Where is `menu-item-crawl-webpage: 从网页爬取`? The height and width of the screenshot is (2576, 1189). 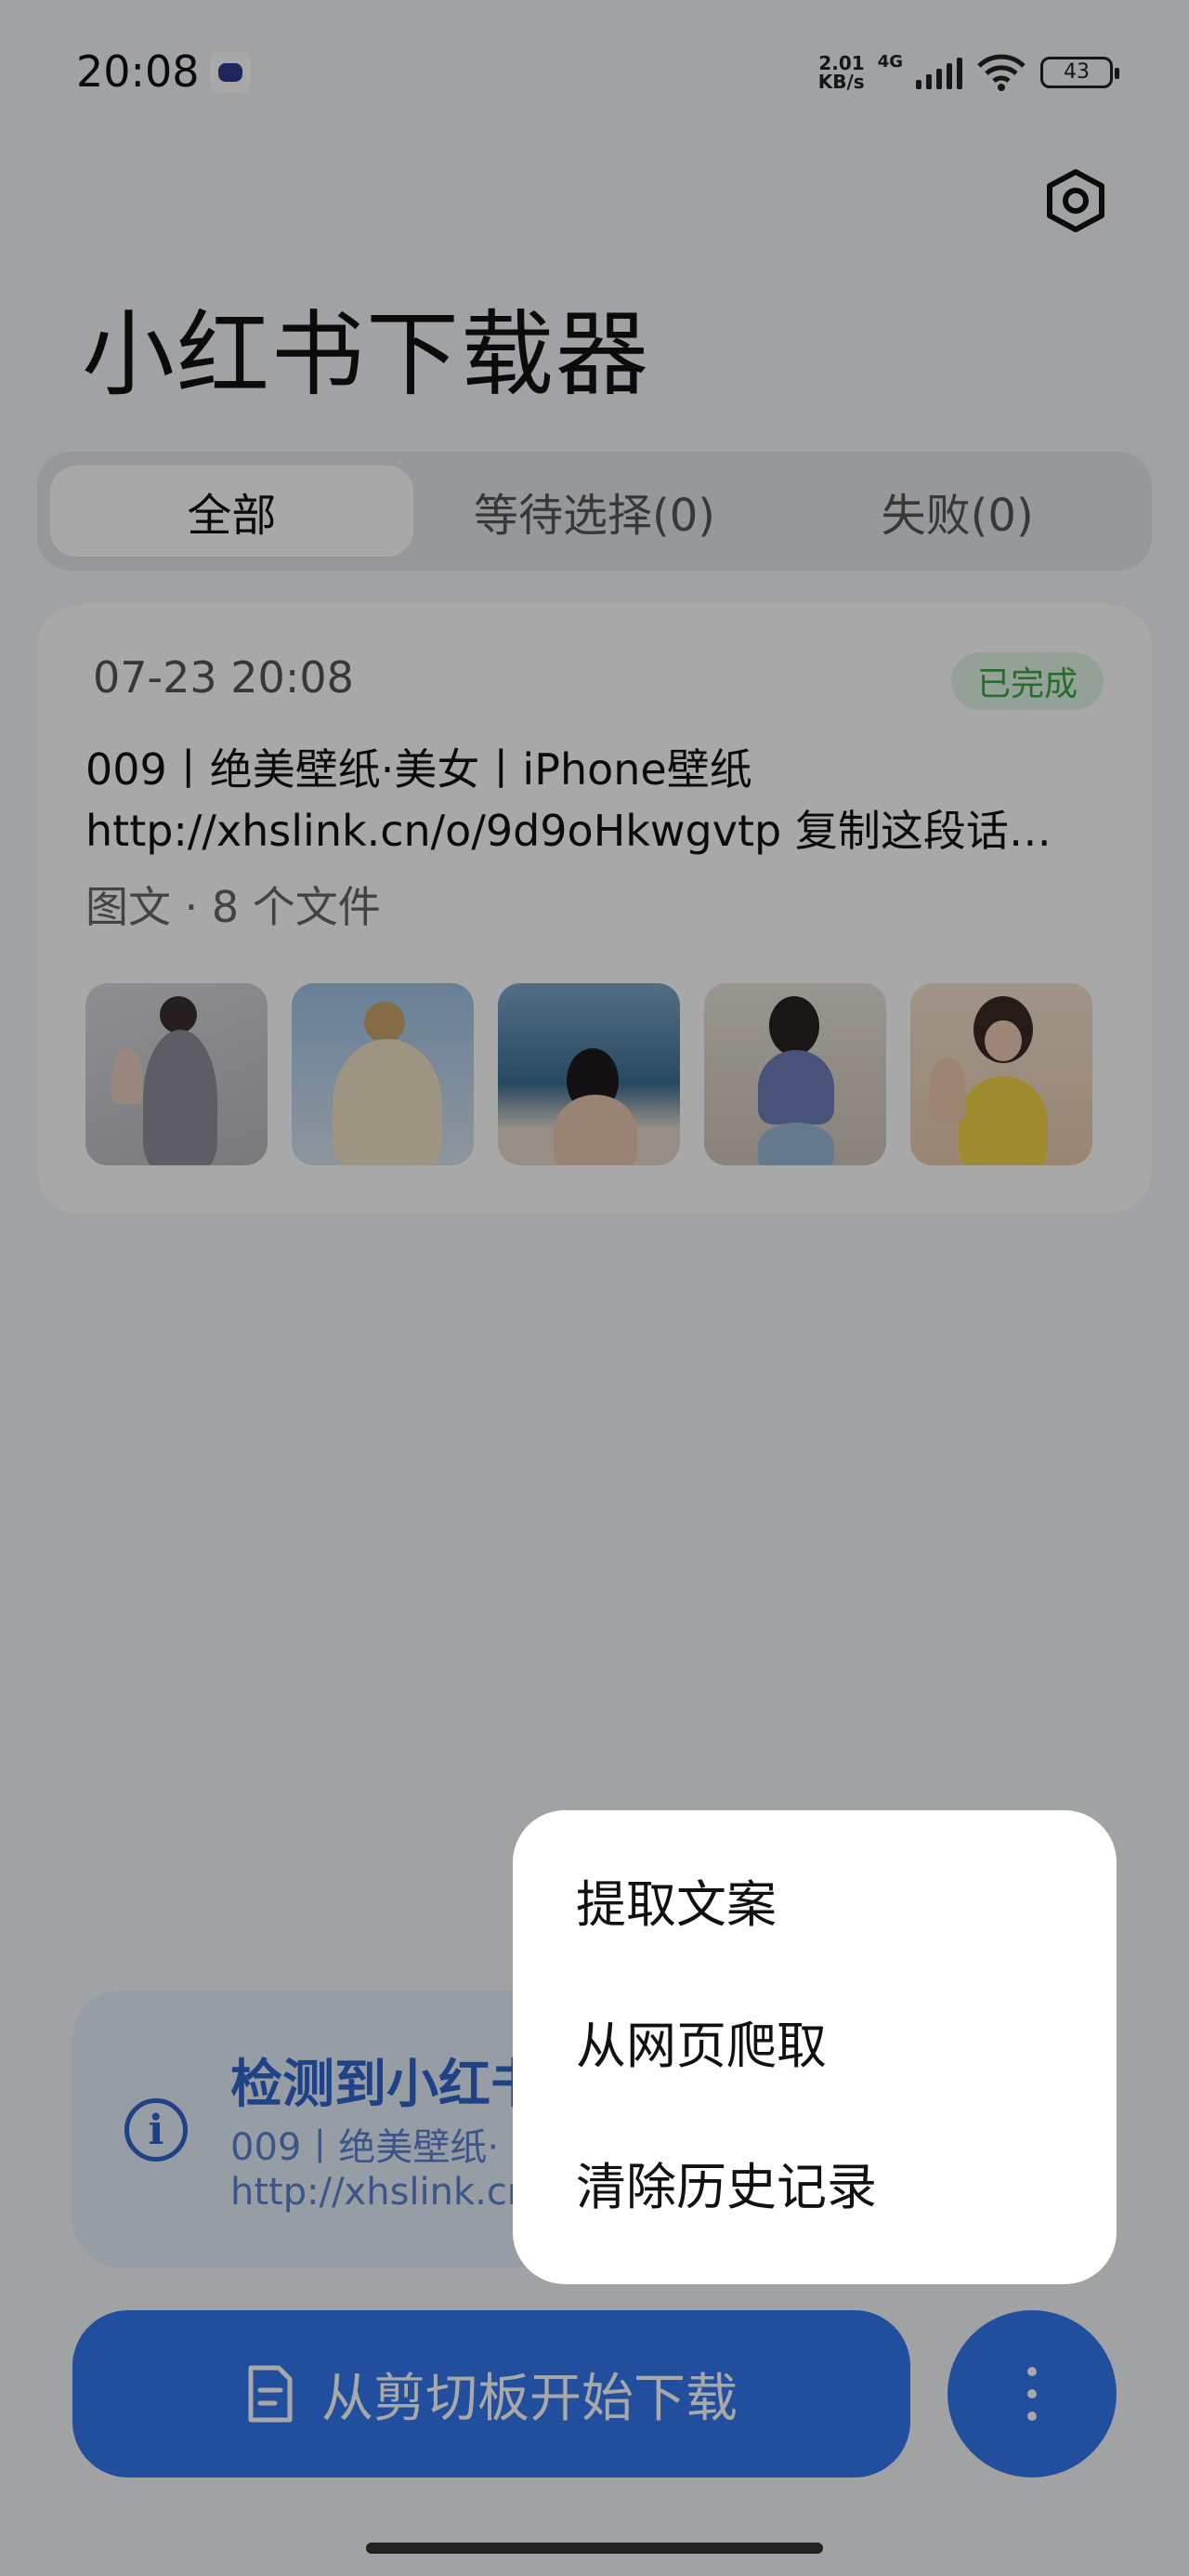 menu-item-crawl-webpage: 从网页爬取 is located at coordinates (815, 2040).